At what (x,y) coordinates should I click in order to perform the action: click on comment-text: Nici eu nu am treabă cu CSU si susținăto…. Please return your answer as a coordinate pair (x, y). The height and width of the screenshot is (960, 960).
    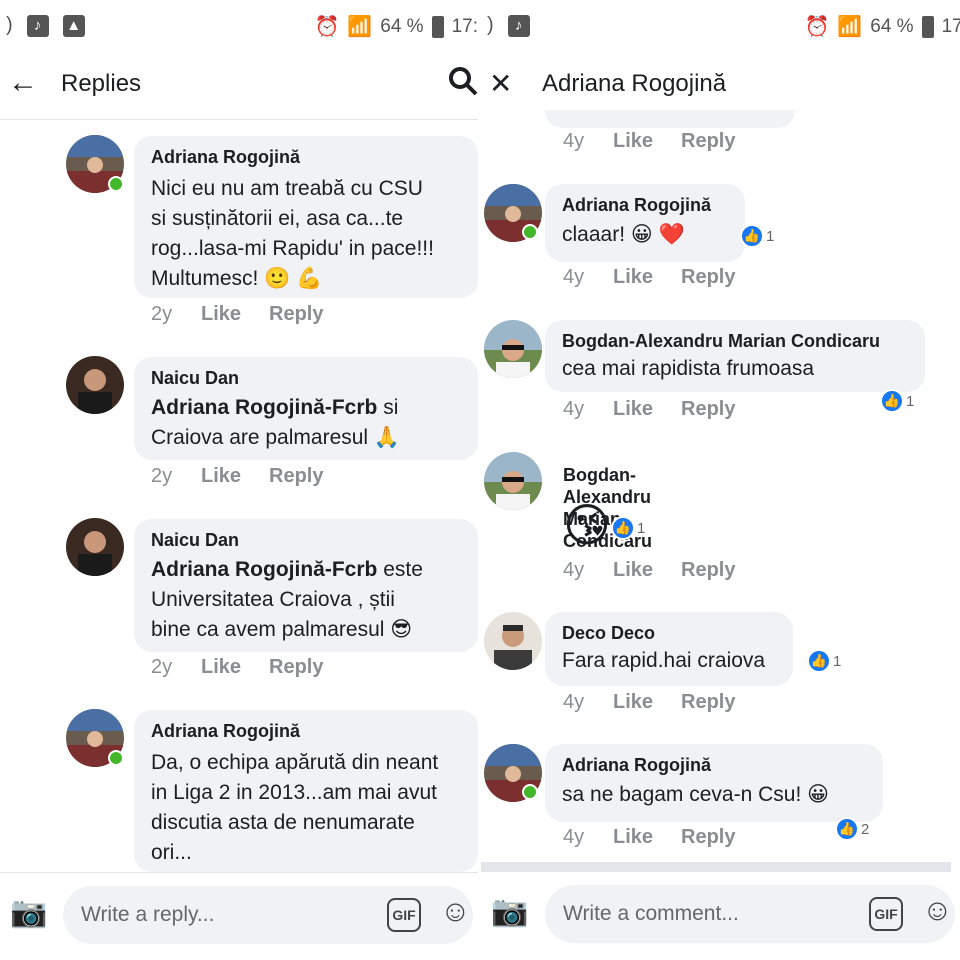
    Looking at the image, I should click on (292, 233).